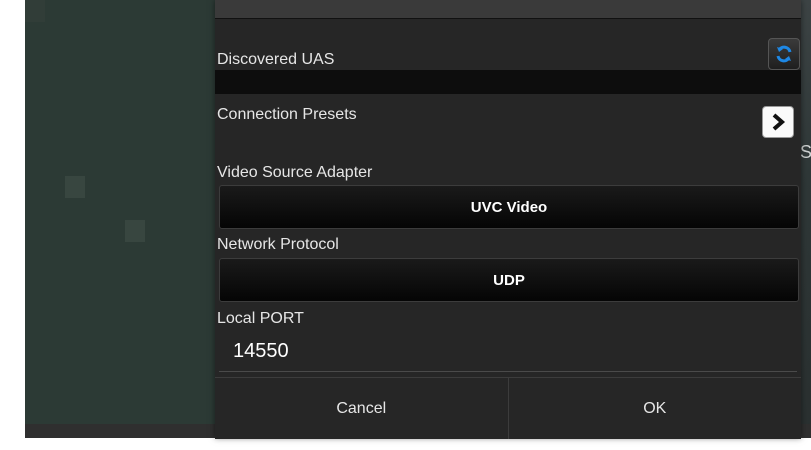  What do you see at coordinates (508, 82) in the screenshot?
I see `section-divider` at bounding box center [508, 82].